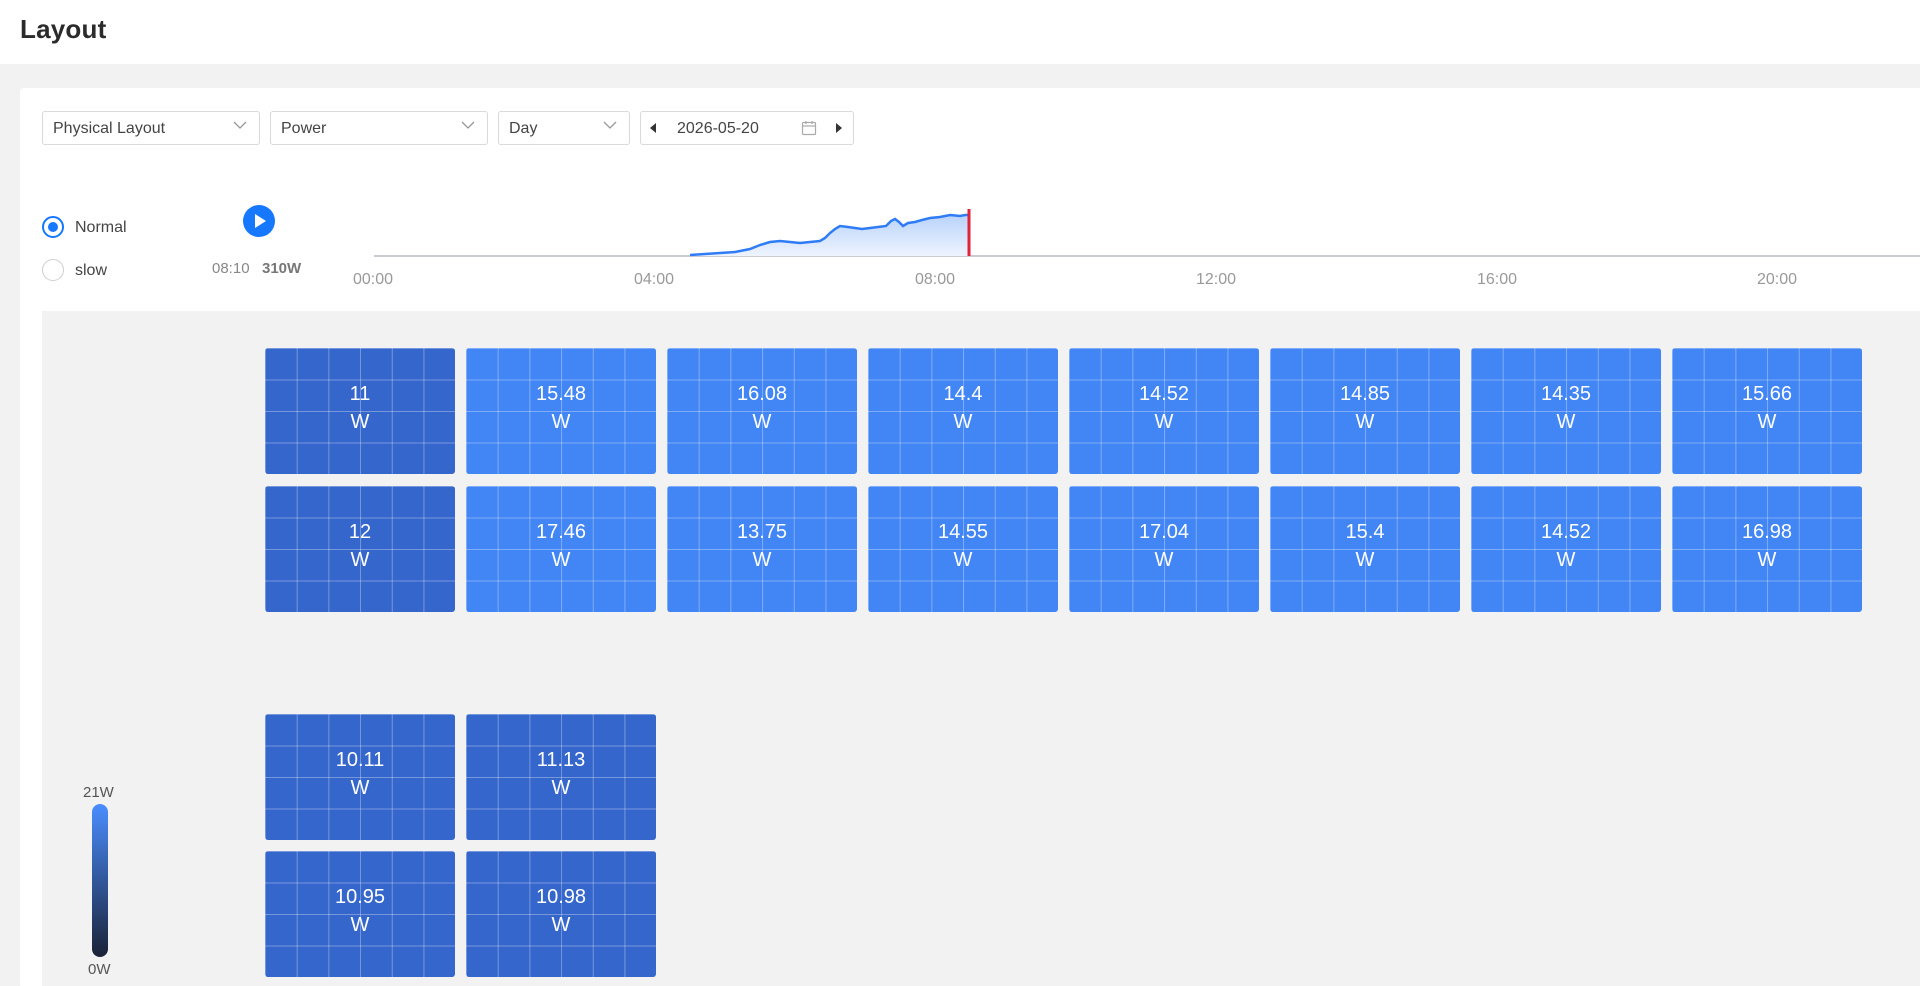 The width and height of the screenshot is (1920, 986). Describe the element at coordinates (1365, 532) in the screenshot. I see `panel-power-value: 15.4` at that location.